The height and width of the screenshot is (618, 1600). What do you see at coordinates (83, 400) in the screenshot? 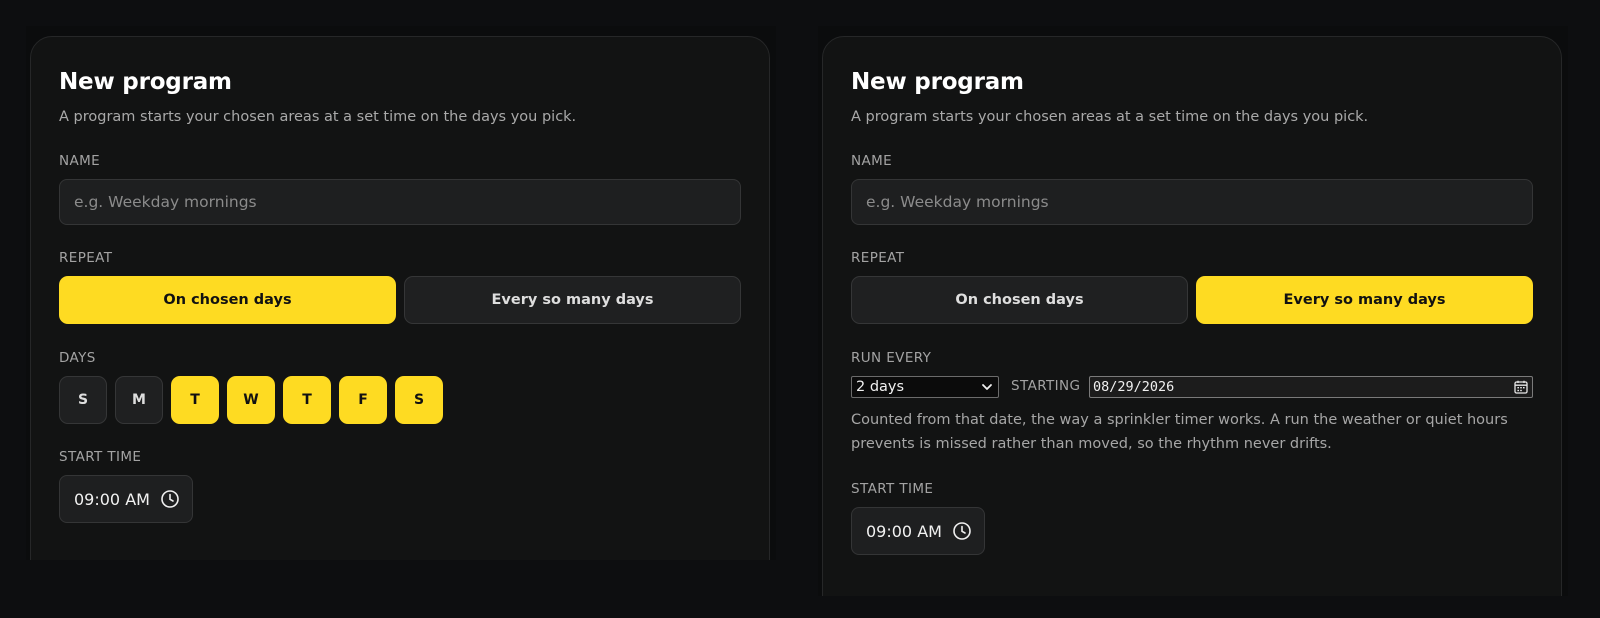
I see `day-toggle-sunday: S` at bounding box center [83, 400].